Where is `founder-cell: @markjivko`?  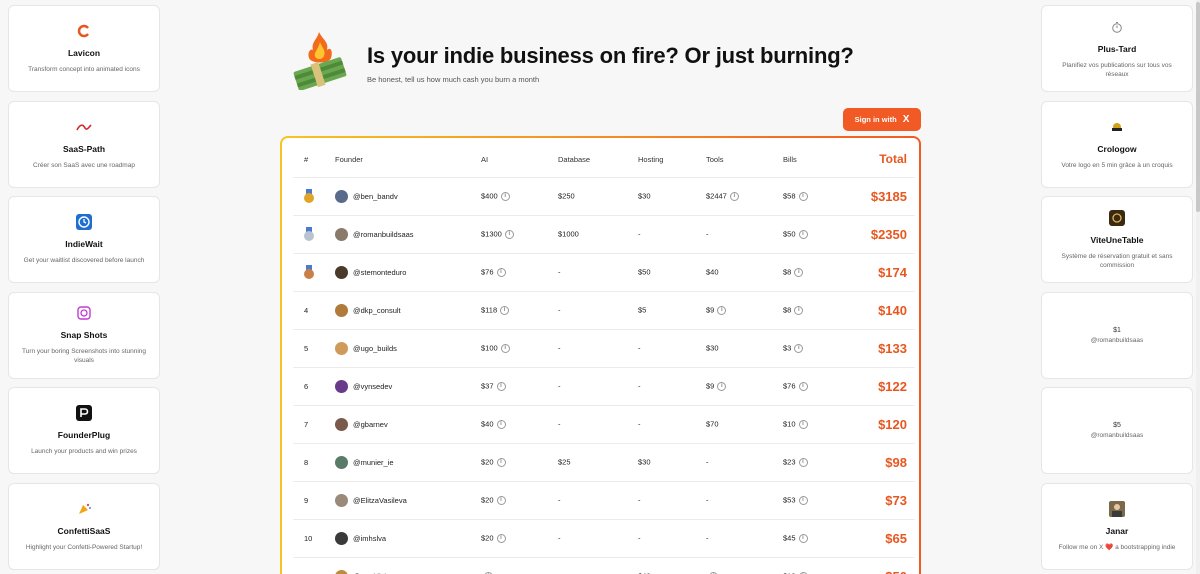
founder-cell: @markjivko is located at coordinates (407, 565).